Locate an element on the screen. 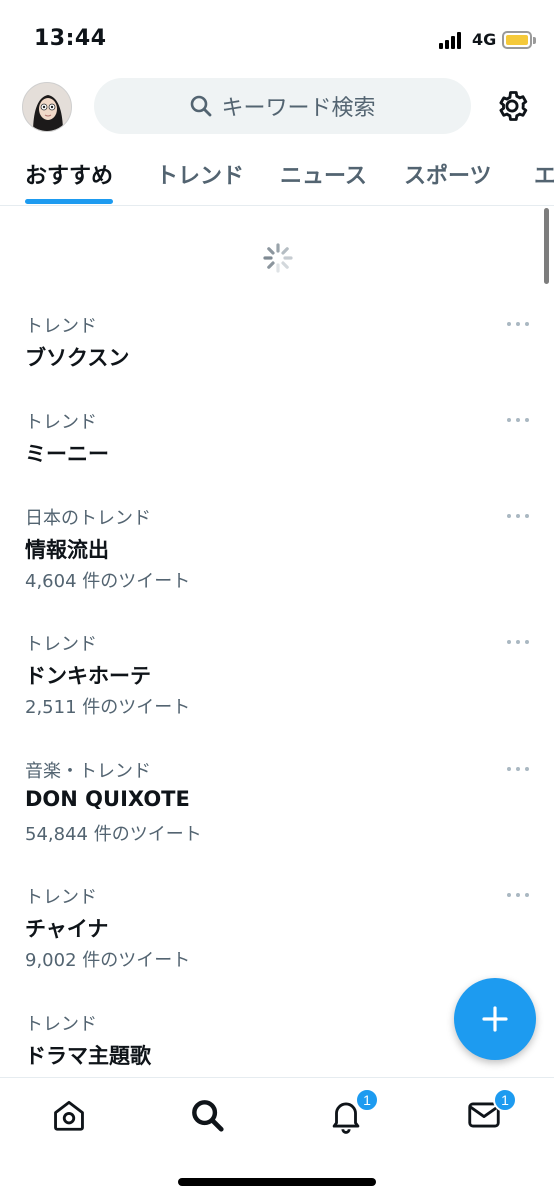  tab-bar: おすすめ トレンド ニュース スポーツ エ is located at coordinates (277, 178).